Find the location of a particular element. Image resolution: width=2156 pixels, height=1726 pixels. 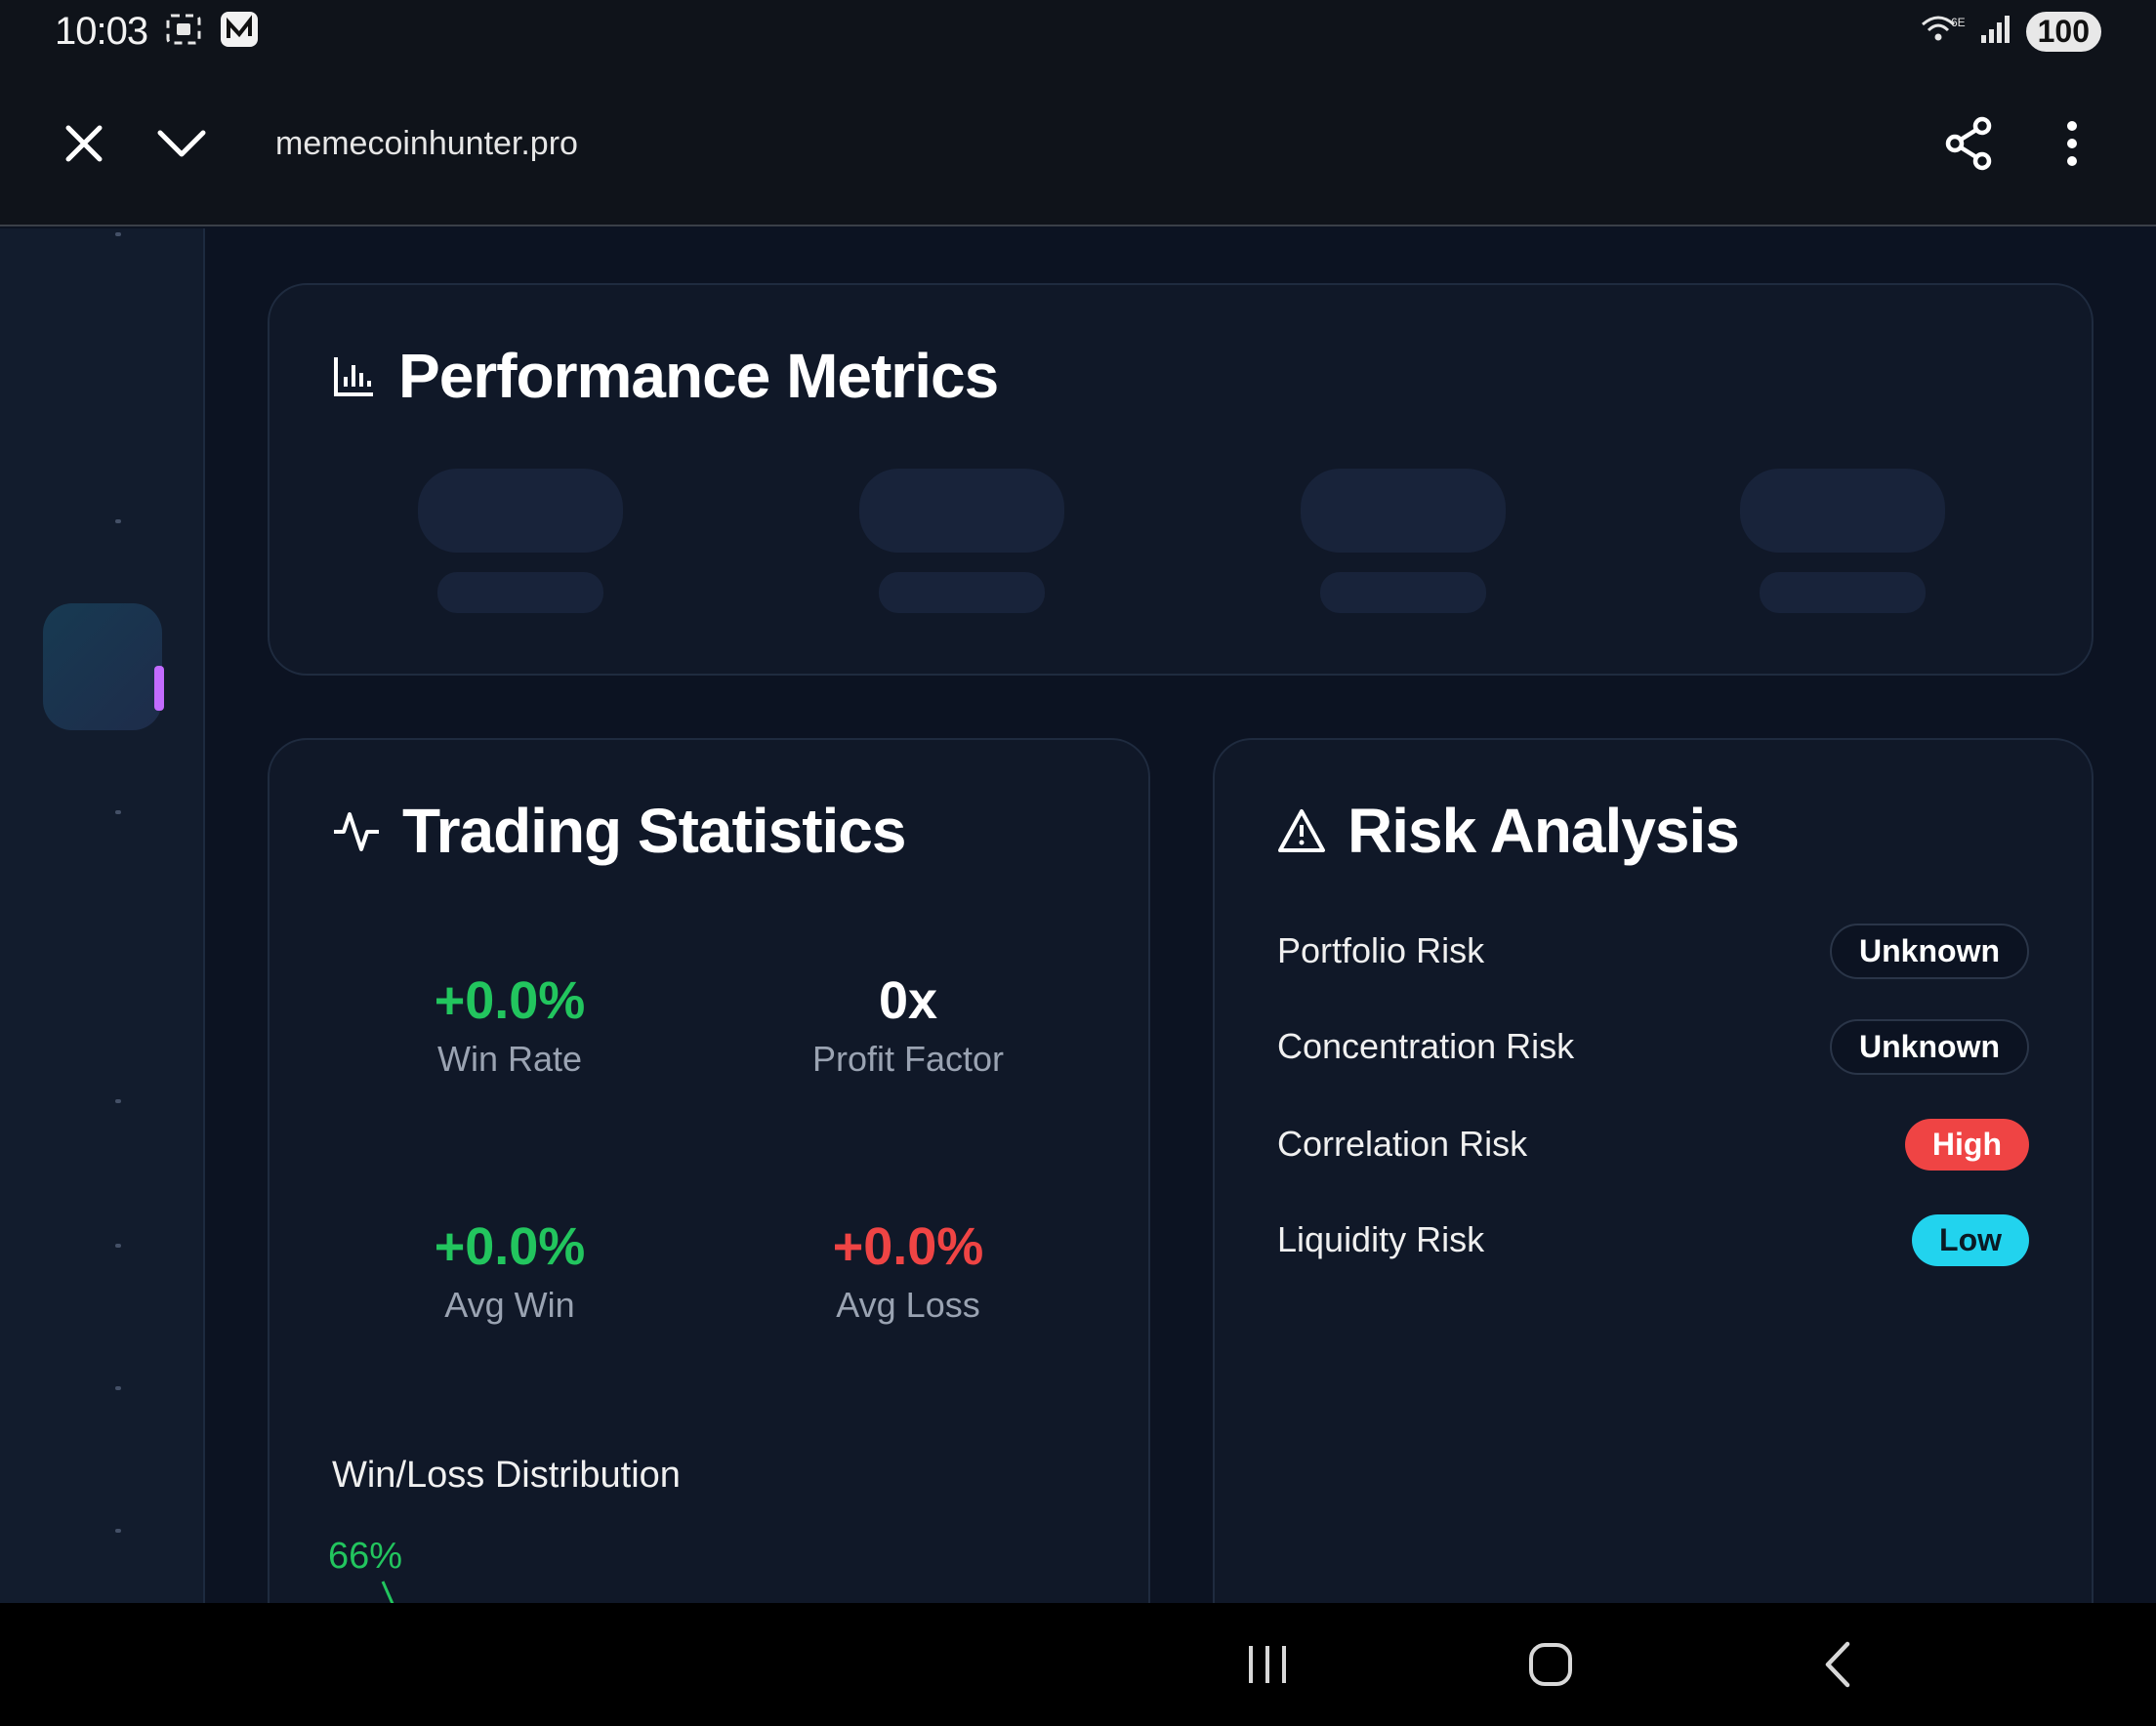

chevron-down-icon is located at coordinates (182, 143).